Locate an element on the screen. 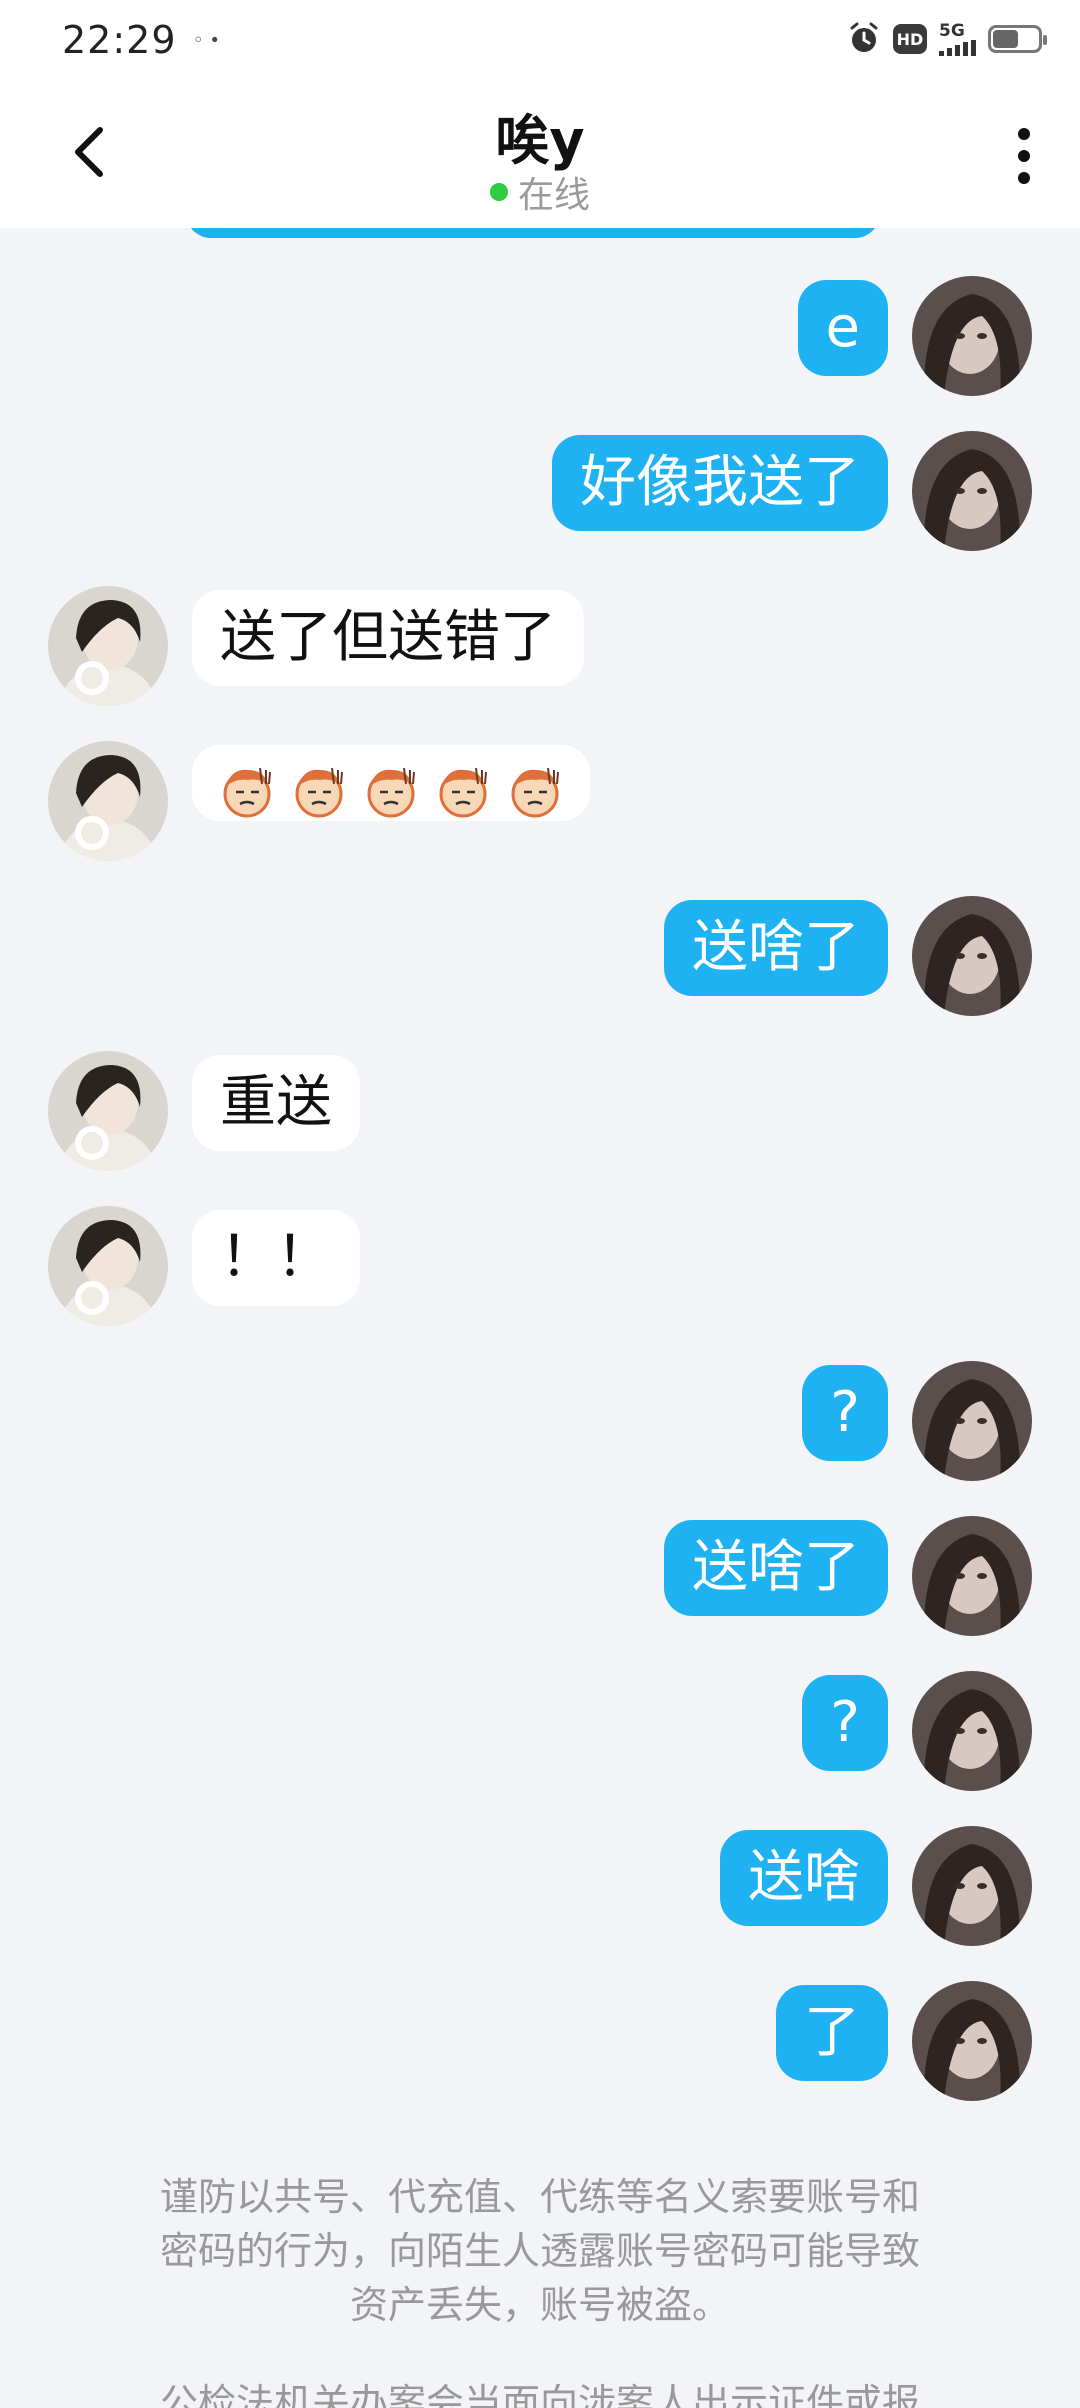  status-icons: HD 5G is located at coordinates (947, 38).